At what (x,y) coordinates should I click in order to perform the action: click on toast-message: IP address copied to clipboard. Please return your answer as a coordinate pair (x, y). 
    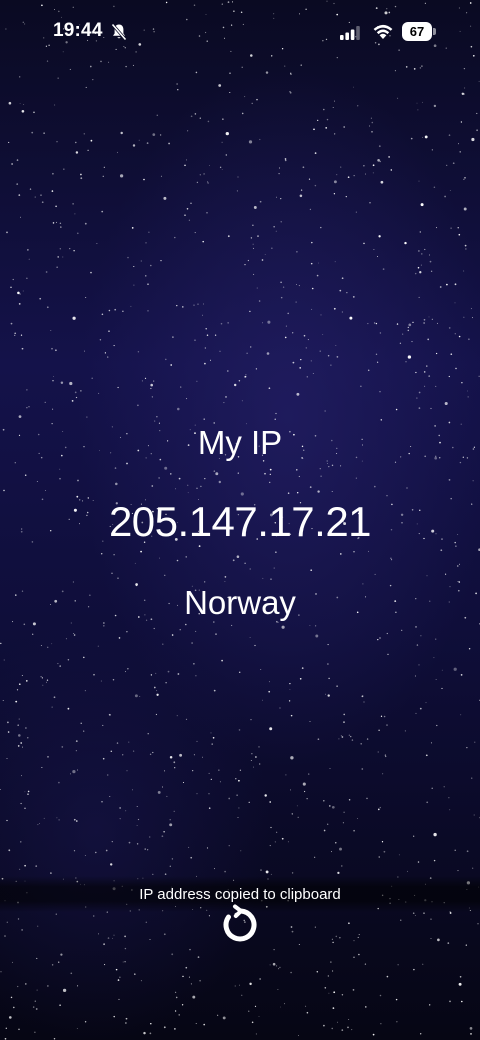
    Looking at the image, I should click on (240, 894).